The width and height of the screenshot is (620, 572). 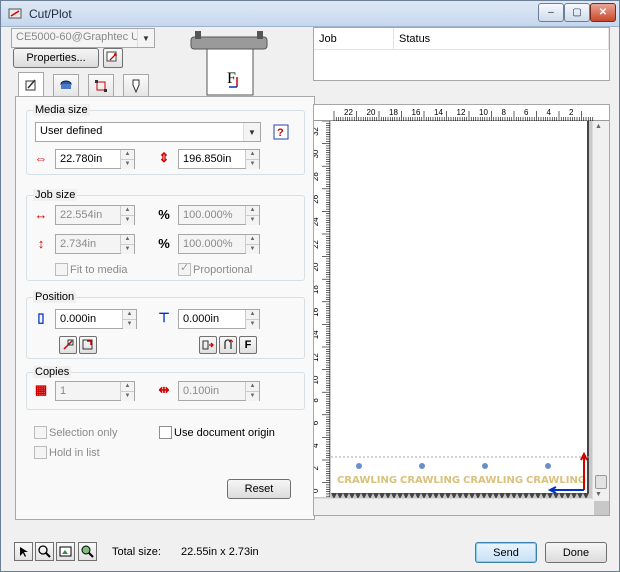 I want to click on media-size-help-button: ?, so click(x=281, y=132).